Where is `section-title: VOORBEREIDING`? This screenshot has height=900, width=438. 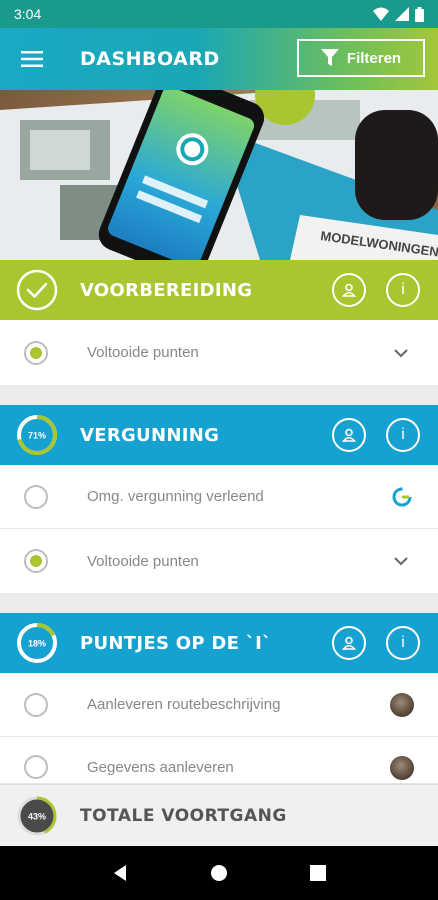 section-title: VOORBEREIDING is located at coordinates (166, 290).